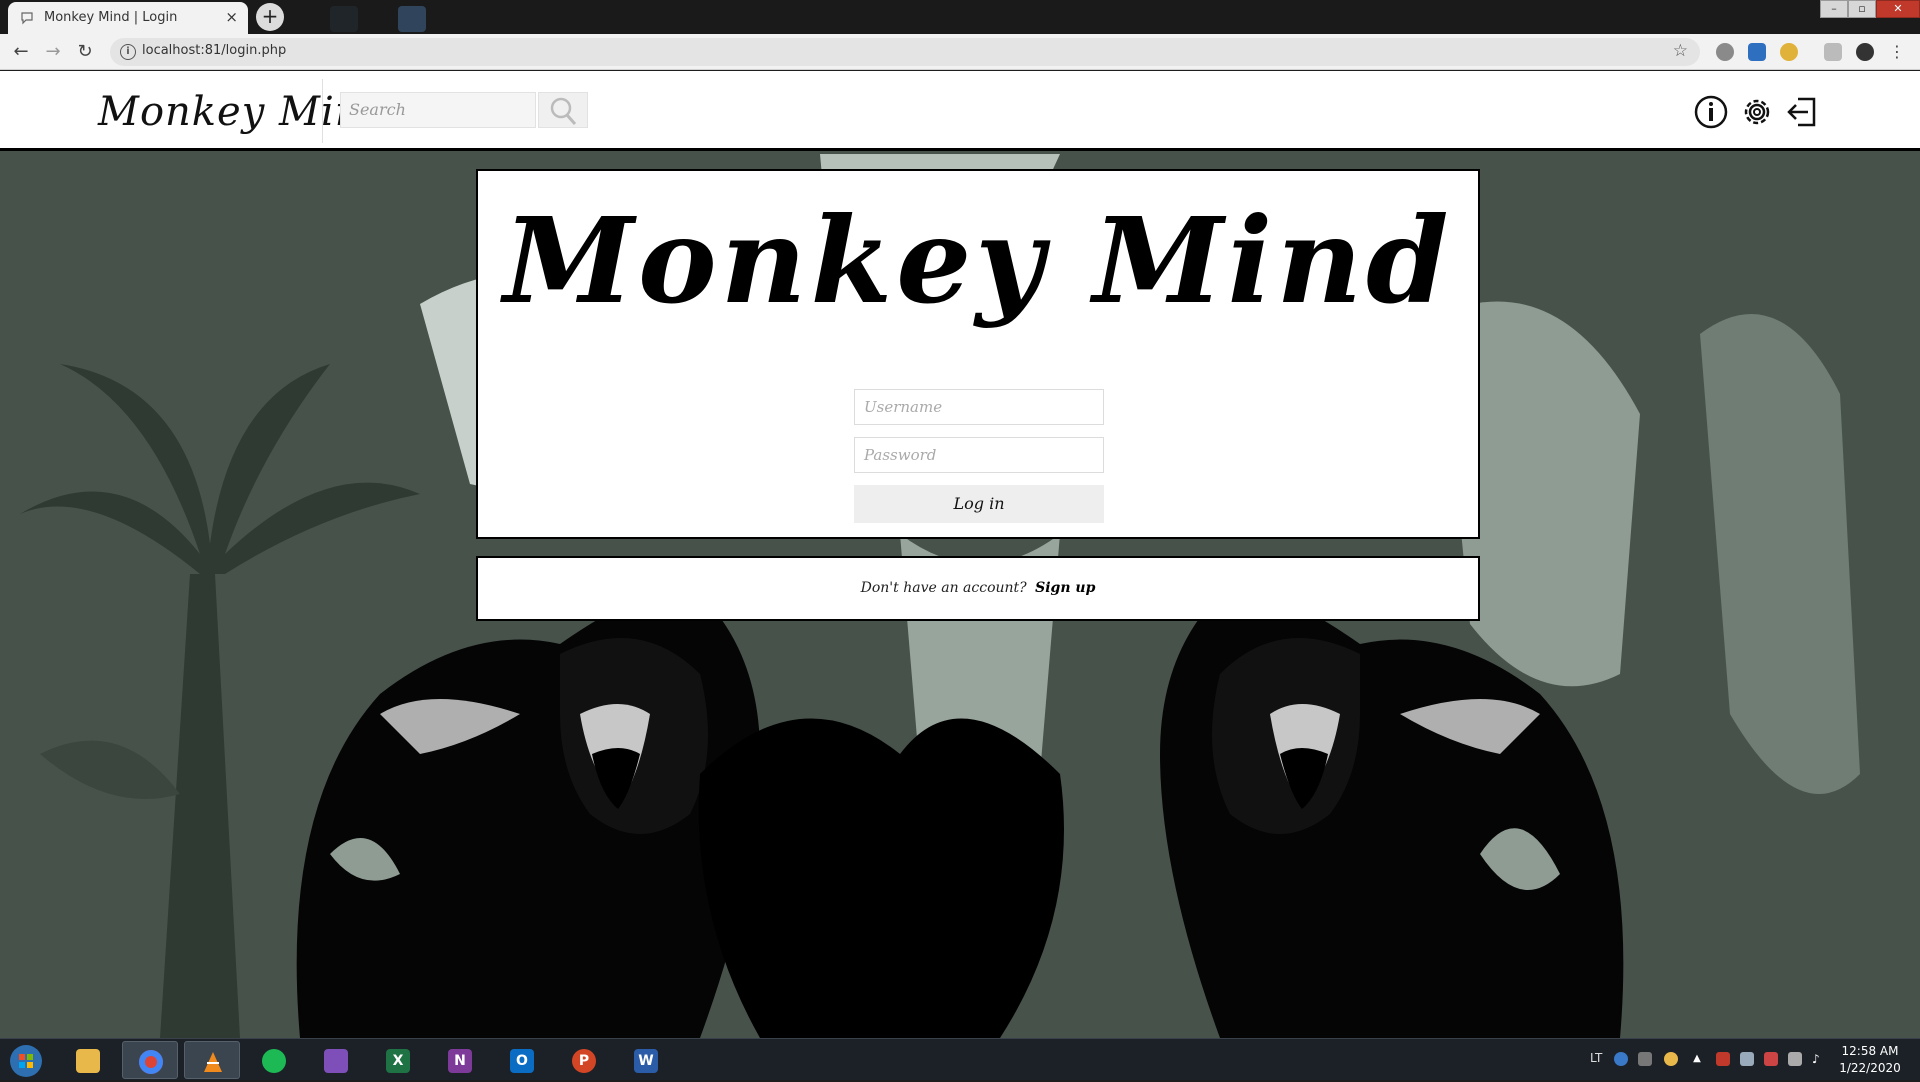 The height and width of the screenshot is (1082, 1920). Describe the element at coordinates (1789, 52) in the screenshot. I see `extension-color-icon` at that location.